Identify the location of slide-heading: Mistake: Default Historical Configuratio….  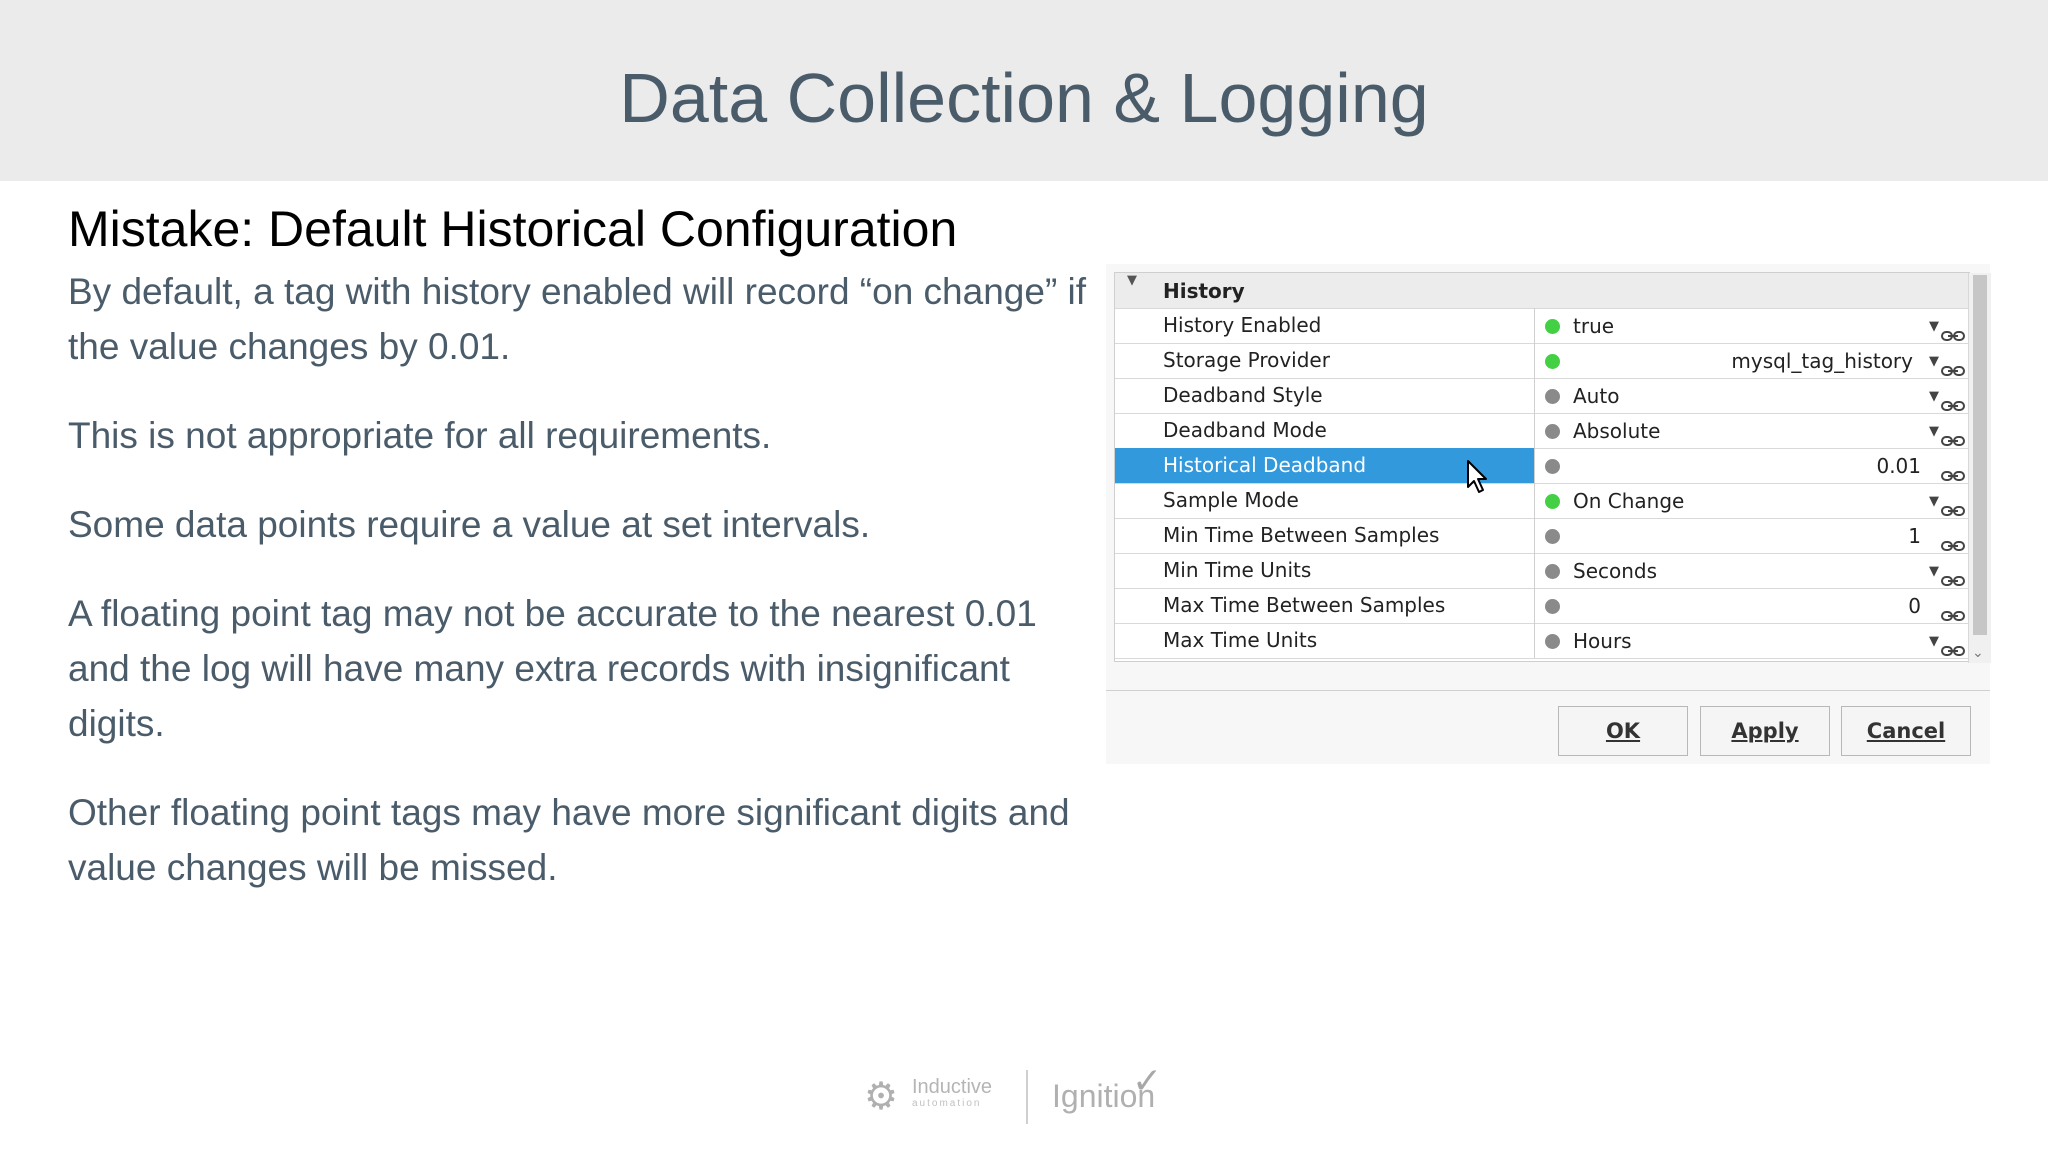
(513, 229).